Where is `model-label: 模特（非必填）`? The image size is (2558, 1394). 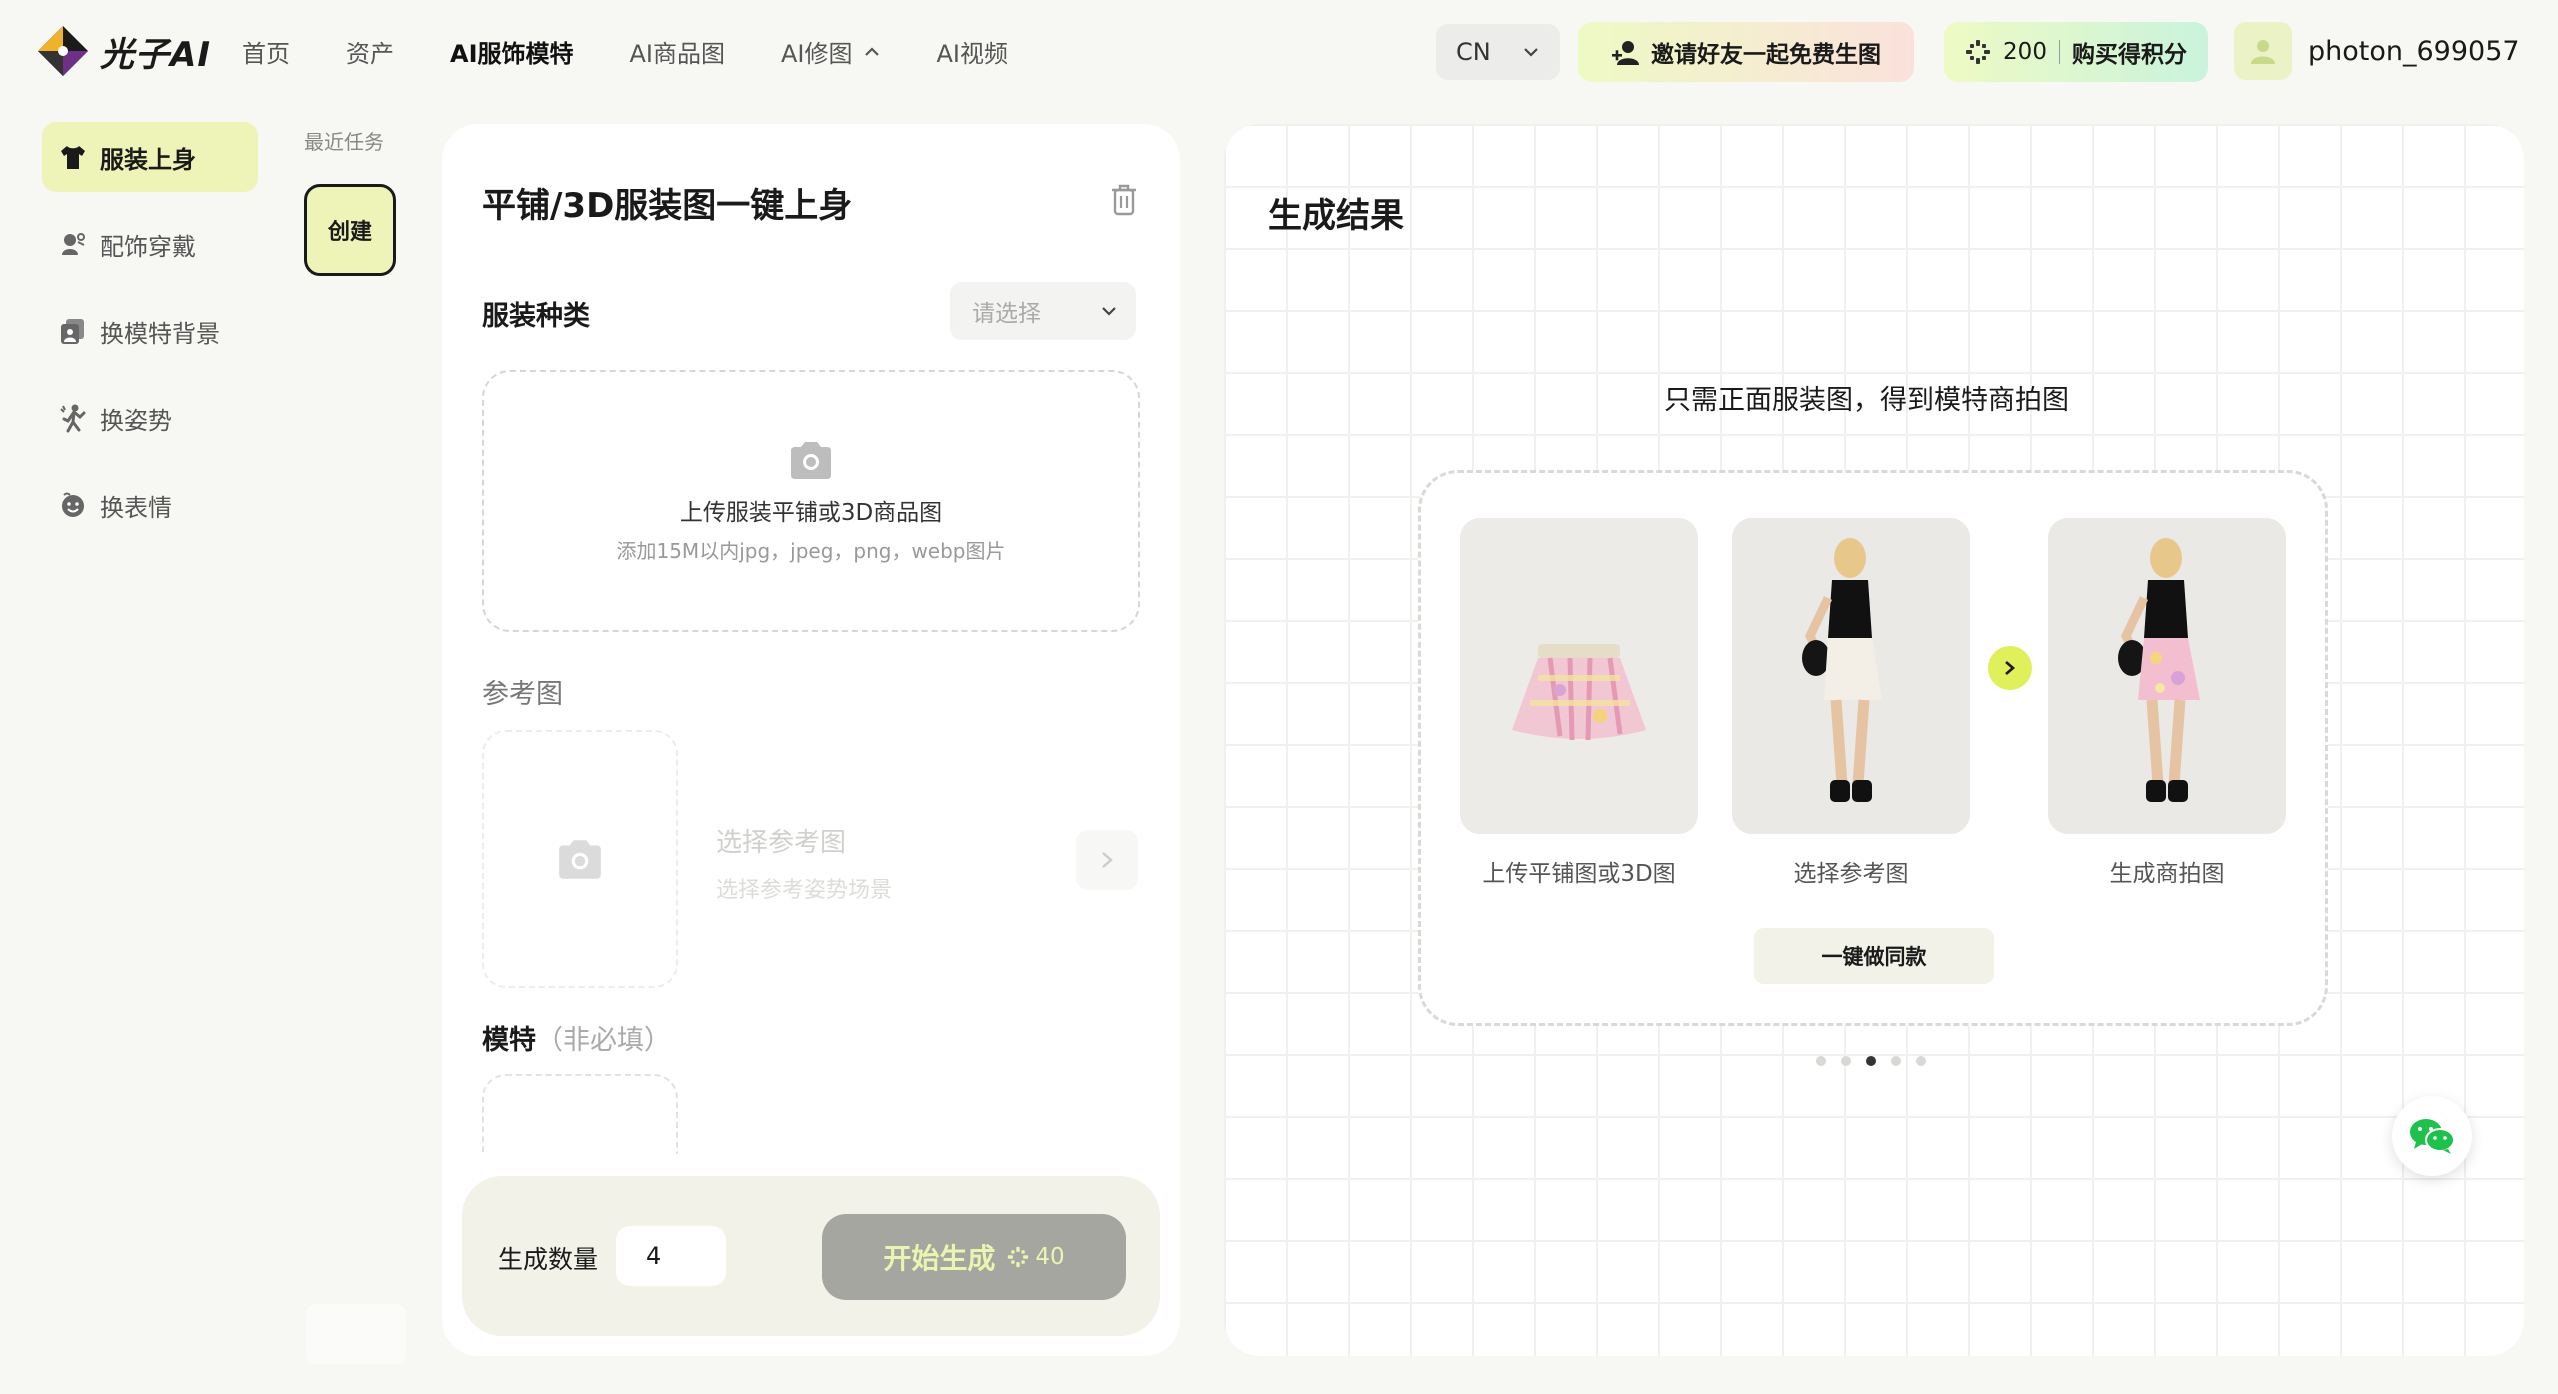
model-label: 模特（非必填） is located at coordinates (576, 1037).